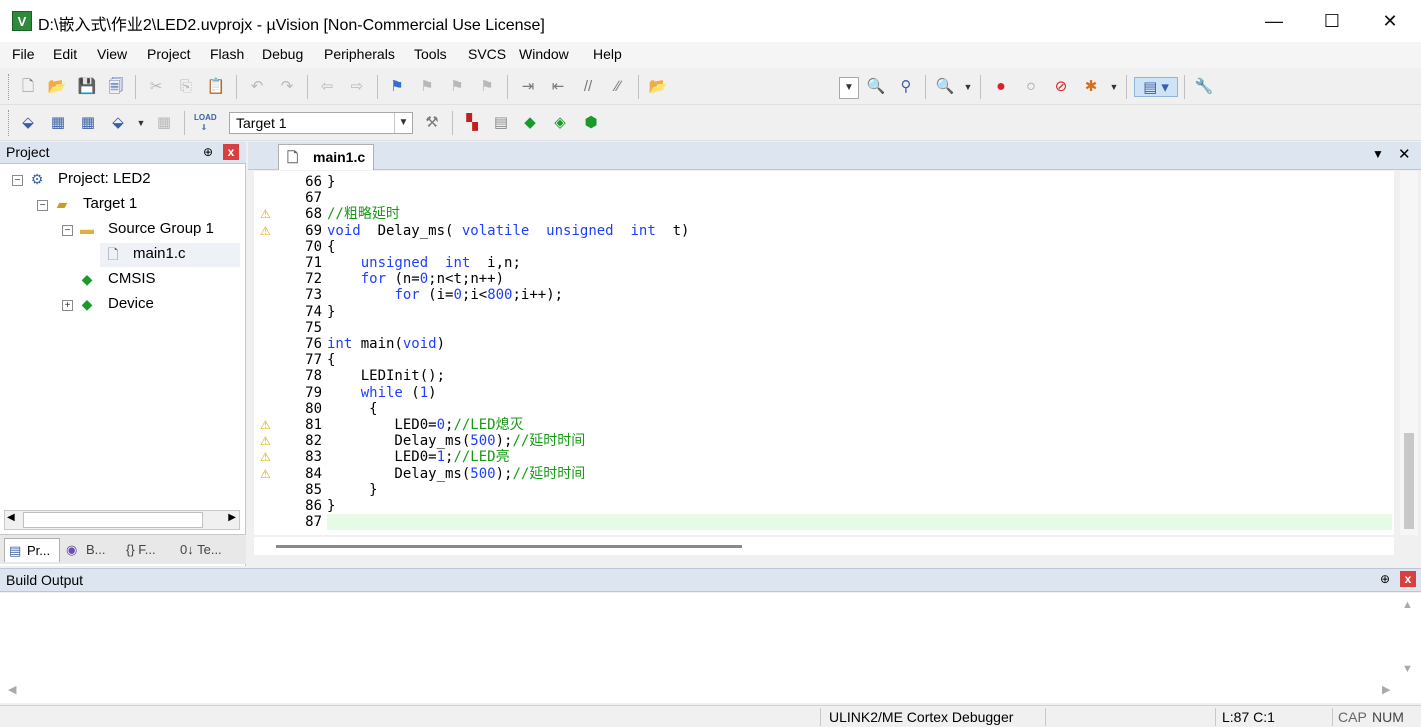  What do you see at coordinates (457, 87) in the screenshot?
I see `bookmark-next-icon: ⚑` at bounding box center [457, 87].